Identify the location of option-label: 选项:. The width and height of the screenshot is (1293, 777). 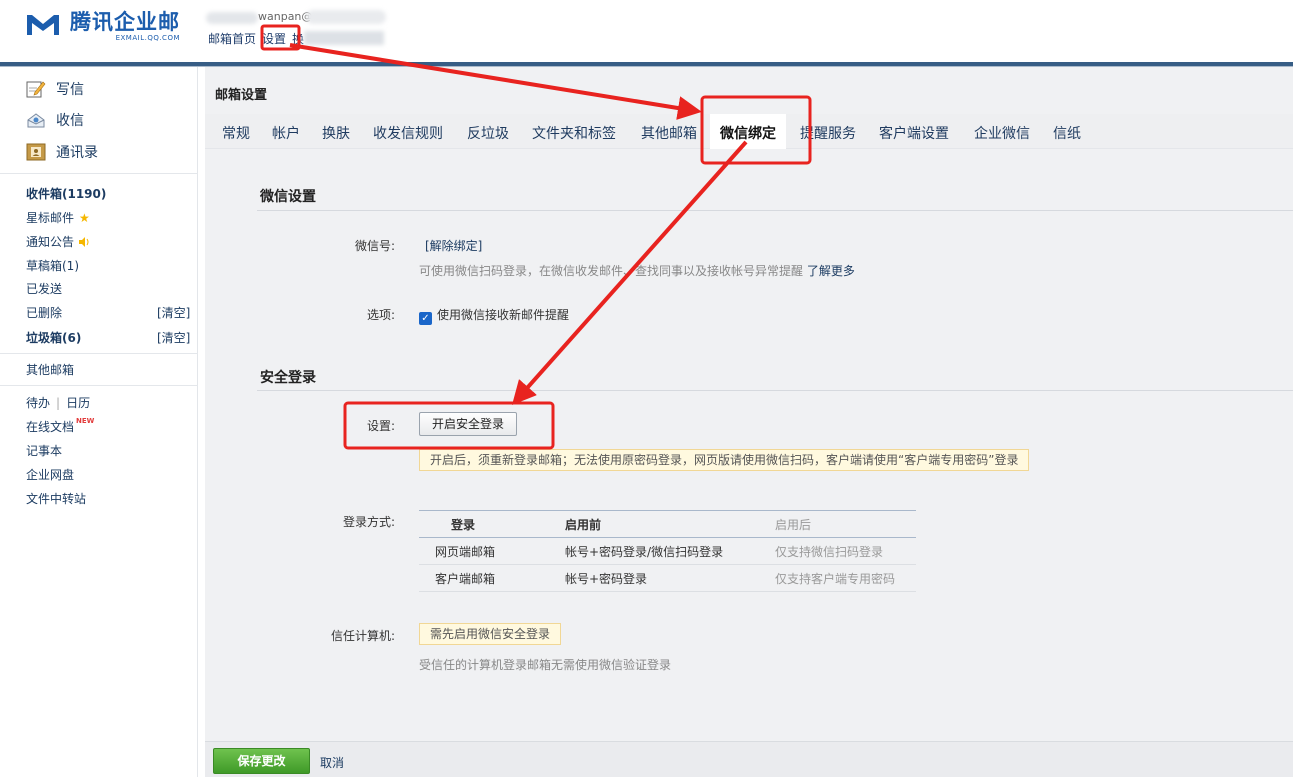
(380, 315).